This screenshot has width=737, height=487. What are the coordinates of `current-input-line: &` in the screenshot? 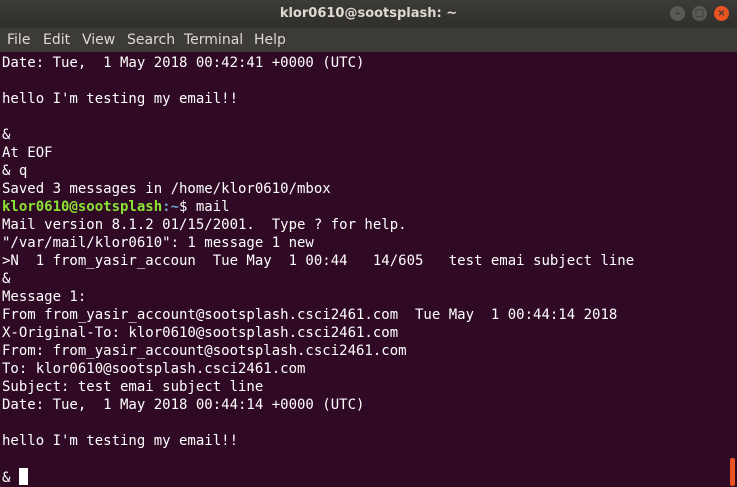 It's located at (15, 477).